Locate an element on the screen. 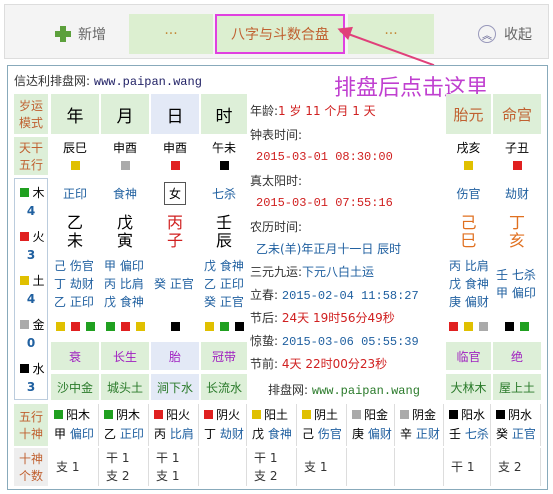 The image size is (553, 494). col-hour-header: 时 is located at coordinates (224, 114).